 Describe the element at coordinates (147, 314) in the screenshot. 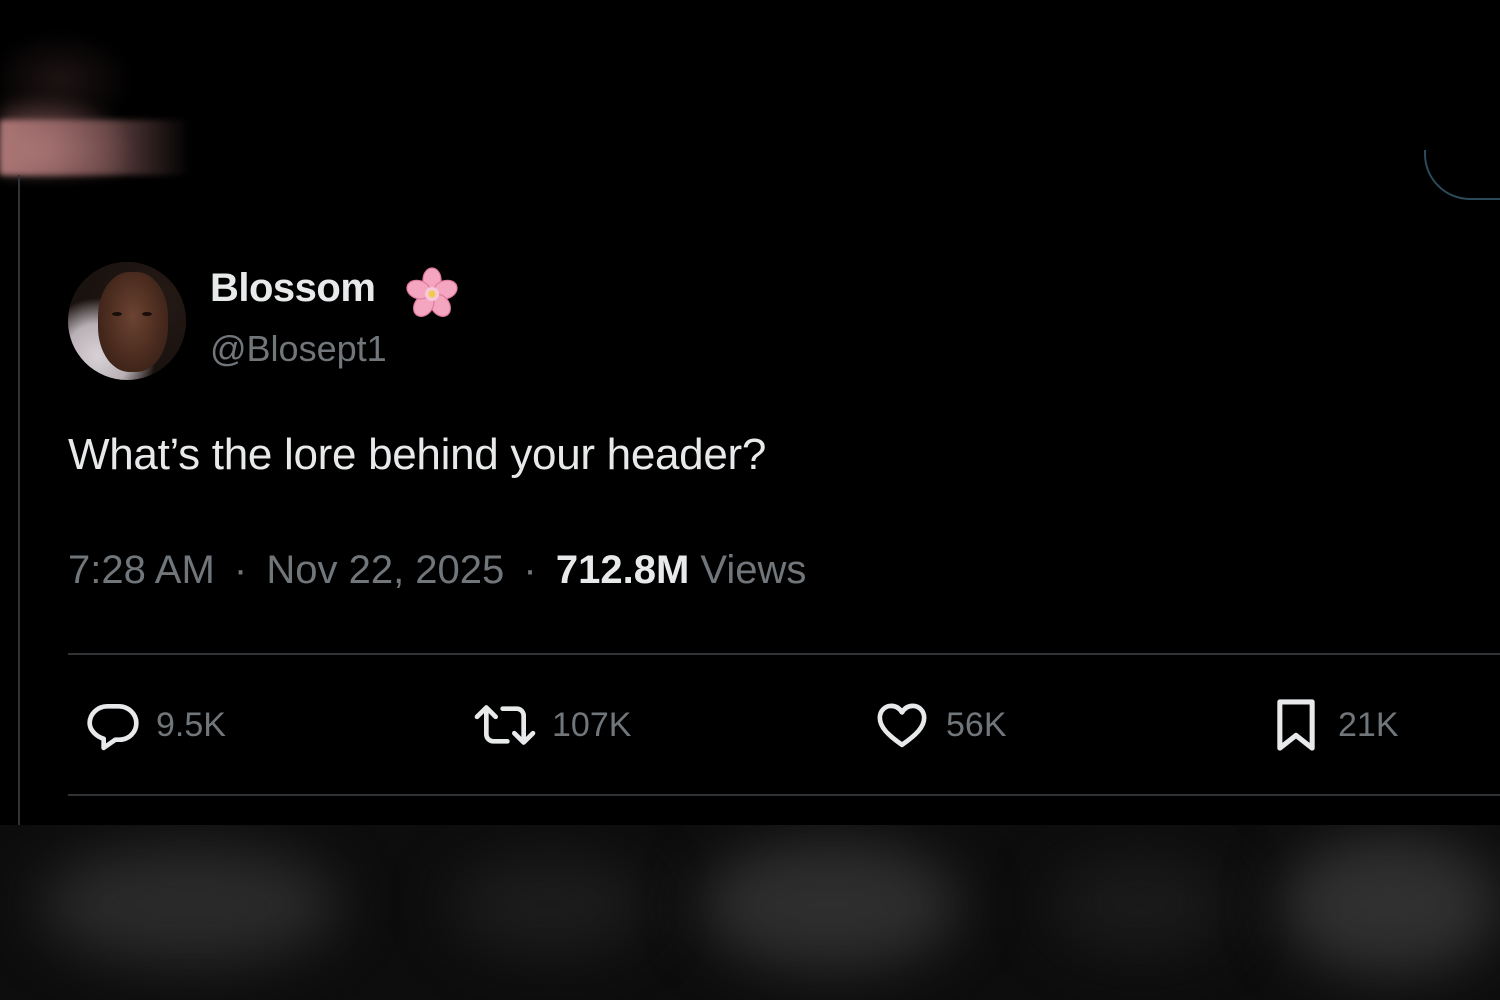

I see `avatar-eye-right` at that location.